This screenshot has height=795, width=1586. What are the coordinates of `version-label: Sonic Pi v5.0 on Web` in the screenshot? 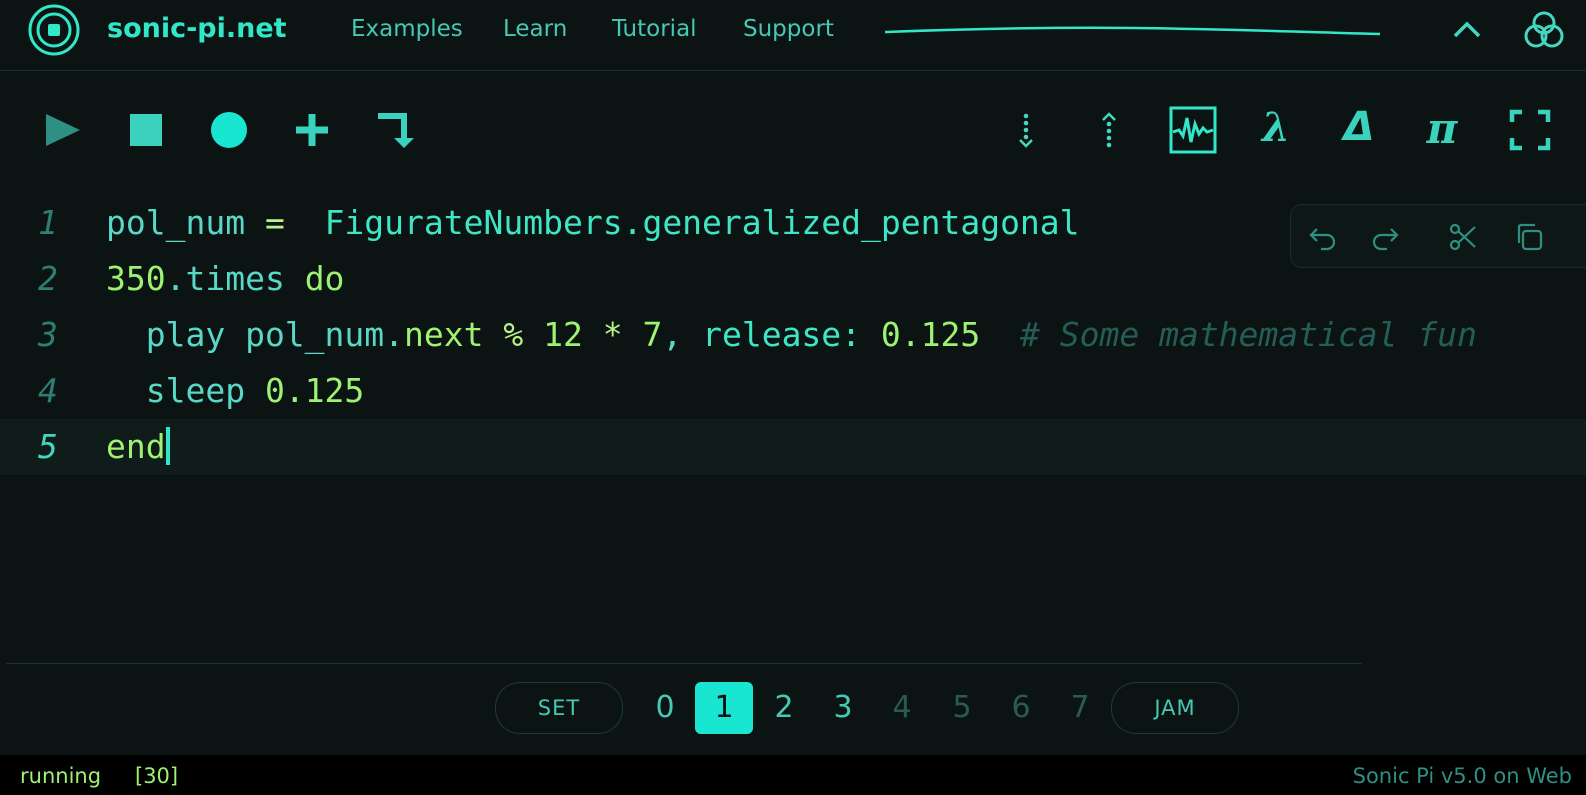 It's located at (1462, 776).